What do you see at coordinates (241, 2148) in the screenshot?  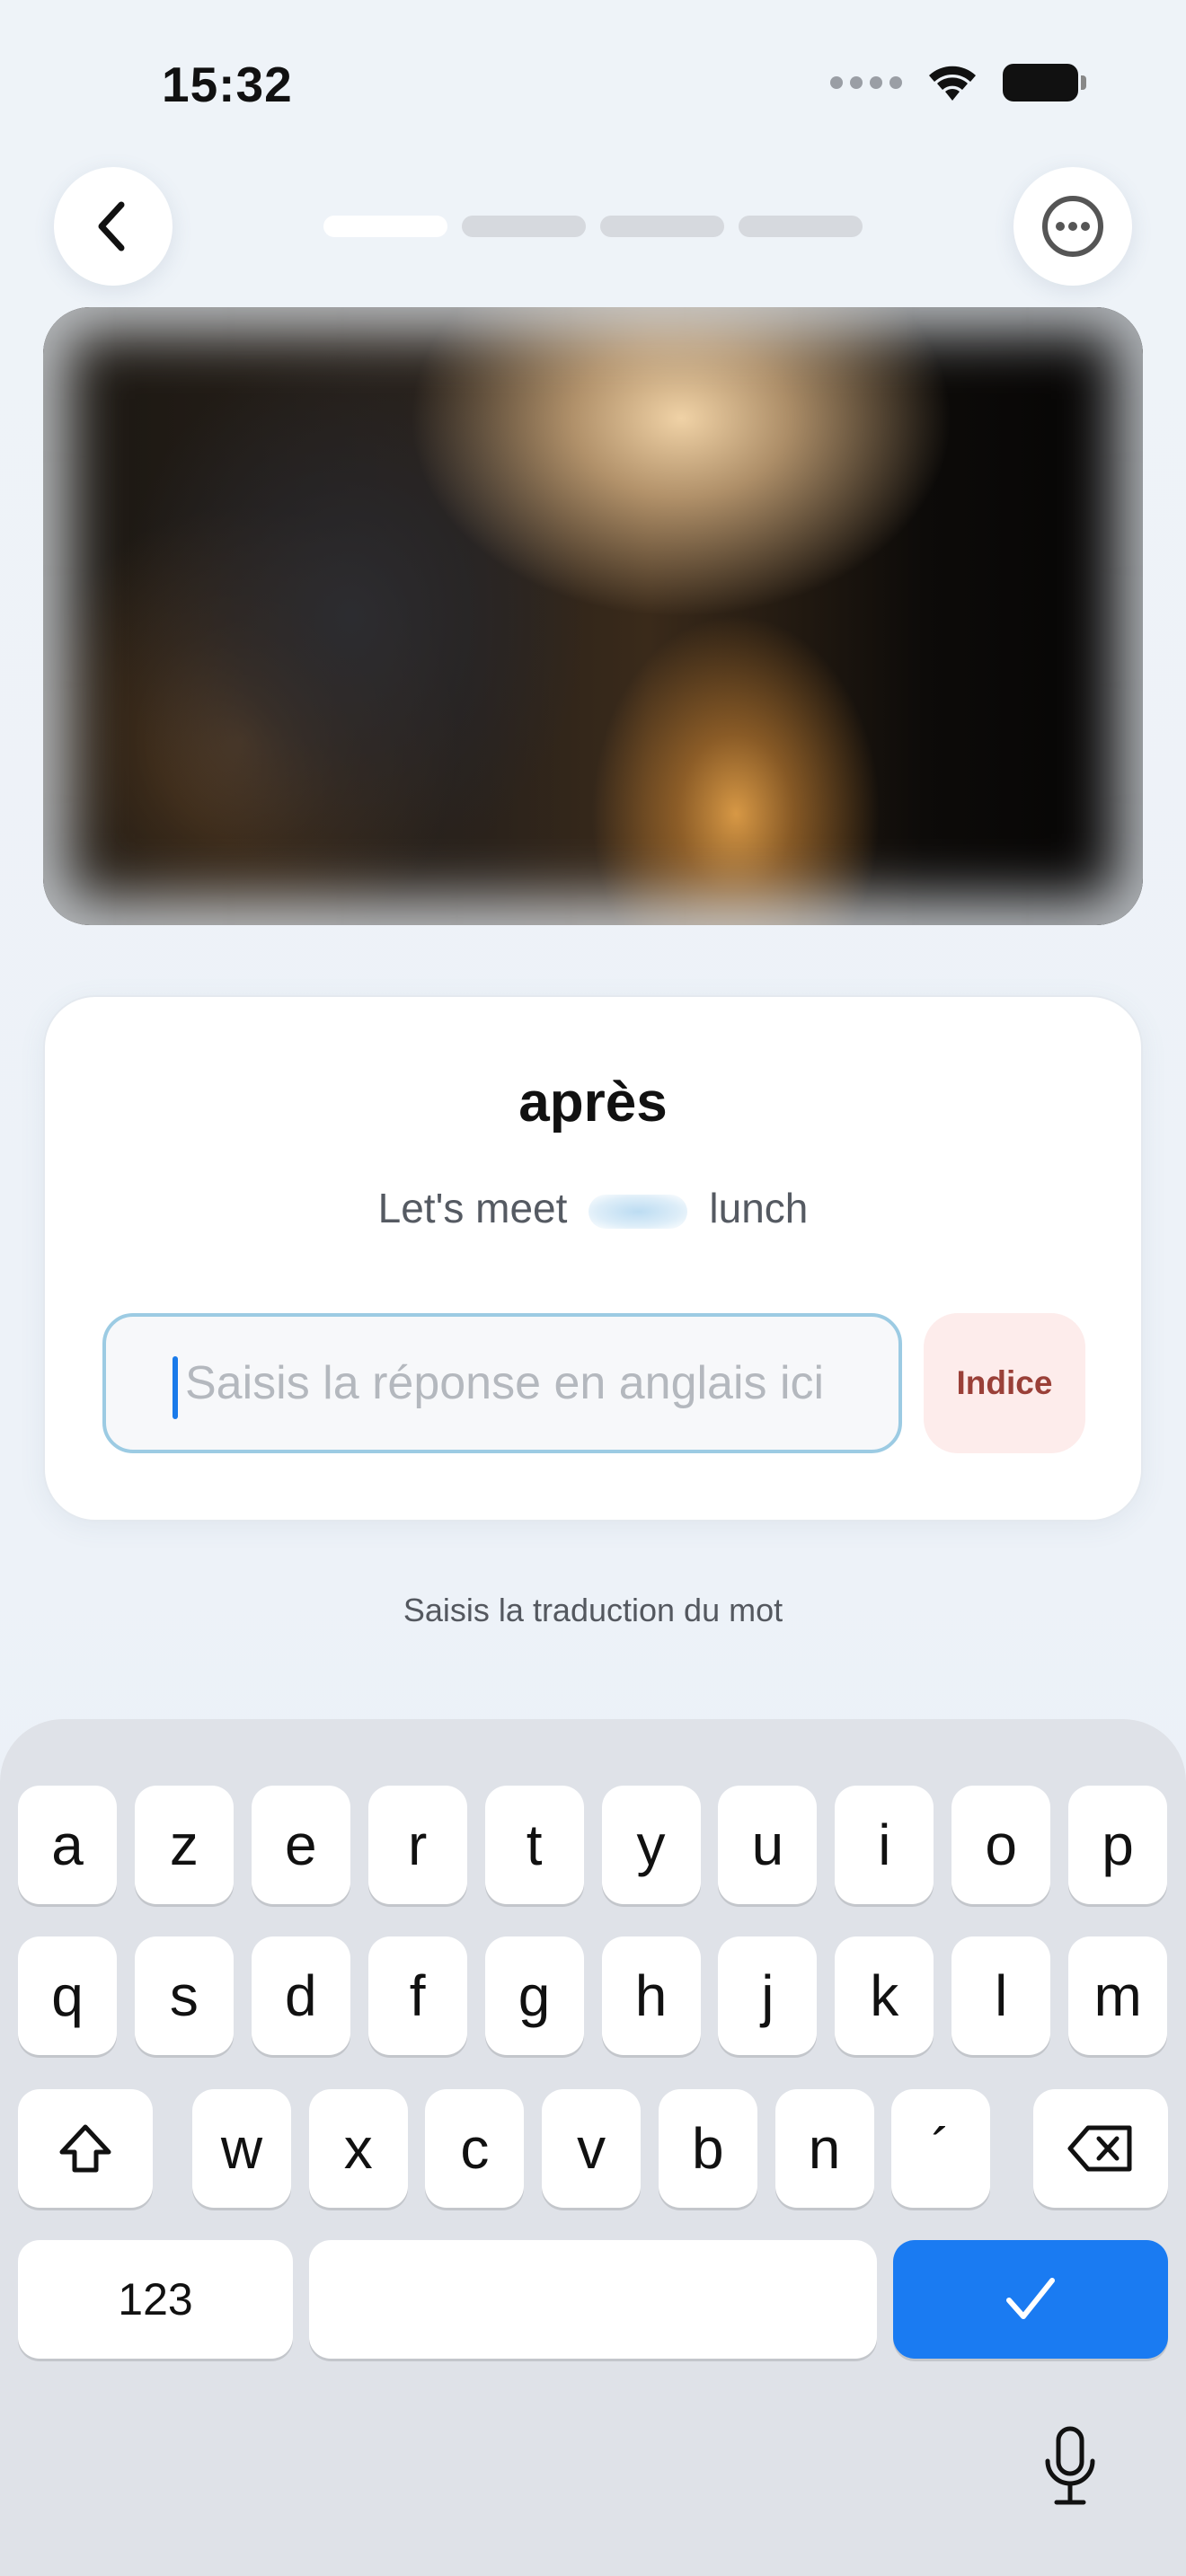 I see `key-w: w` at bounding box center [241, 2148].